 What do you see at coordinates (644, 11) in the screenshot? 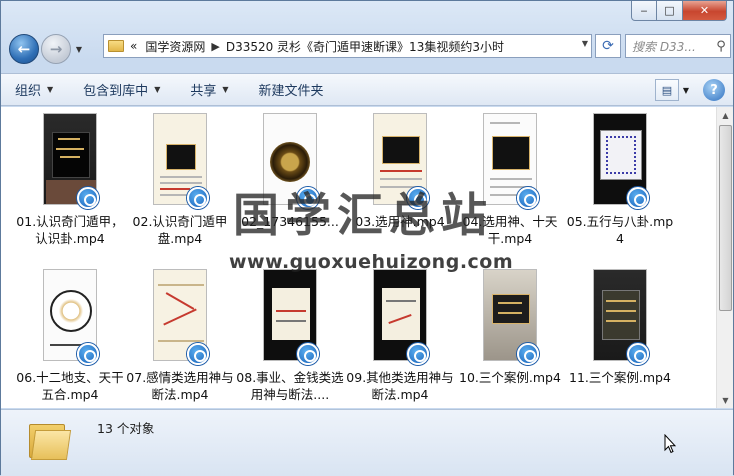
I see `minimize-button: ‒` at bounding box center [644, 11].